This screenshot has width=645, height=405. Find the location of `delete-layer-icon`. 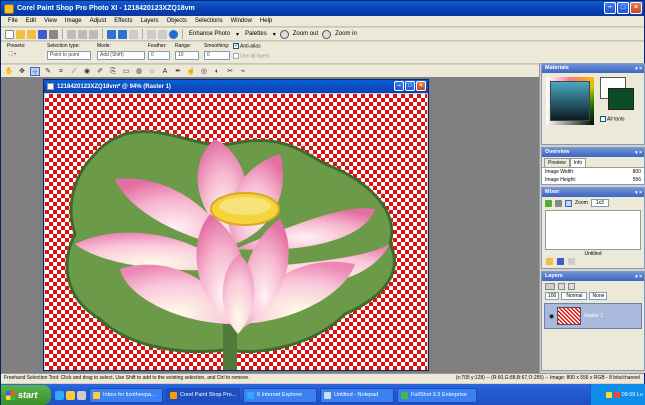

delete-layer-icon is located at coordinates (571, 286).